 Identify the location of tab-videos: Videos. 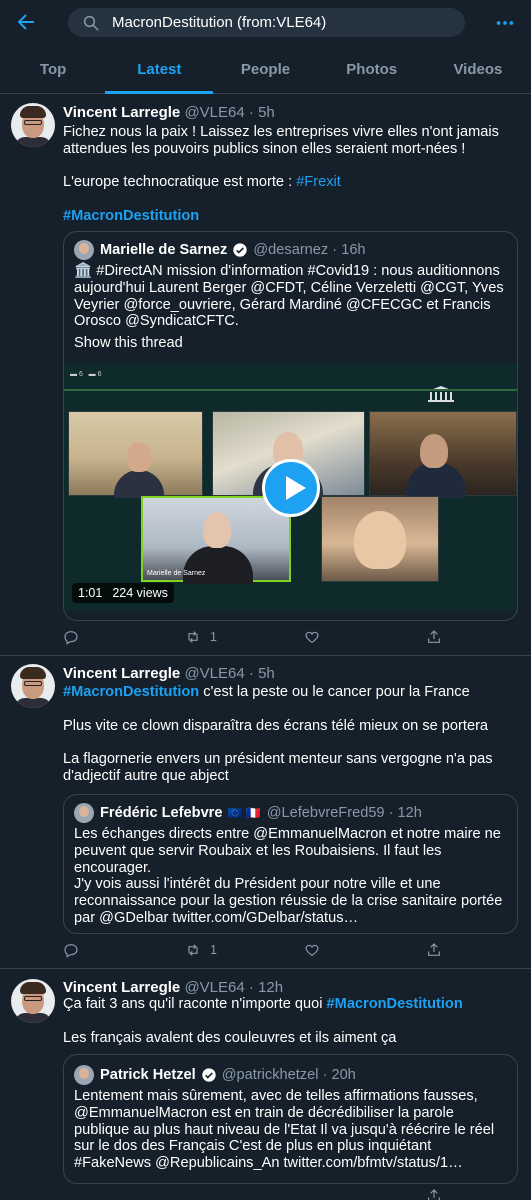
(478, 69).